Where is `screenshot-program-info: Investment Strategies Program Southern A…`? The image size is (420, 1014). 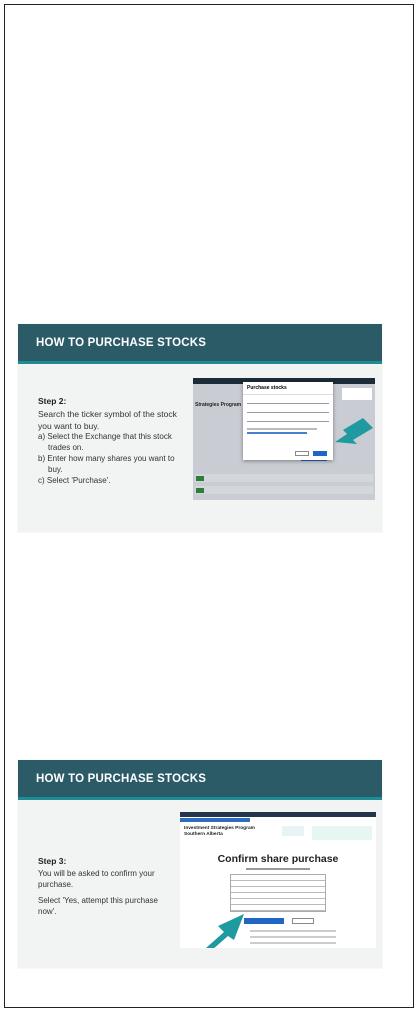 screenshot-program-info: Investment Strategies Program Southern A… is located at coordinates (219, 832).